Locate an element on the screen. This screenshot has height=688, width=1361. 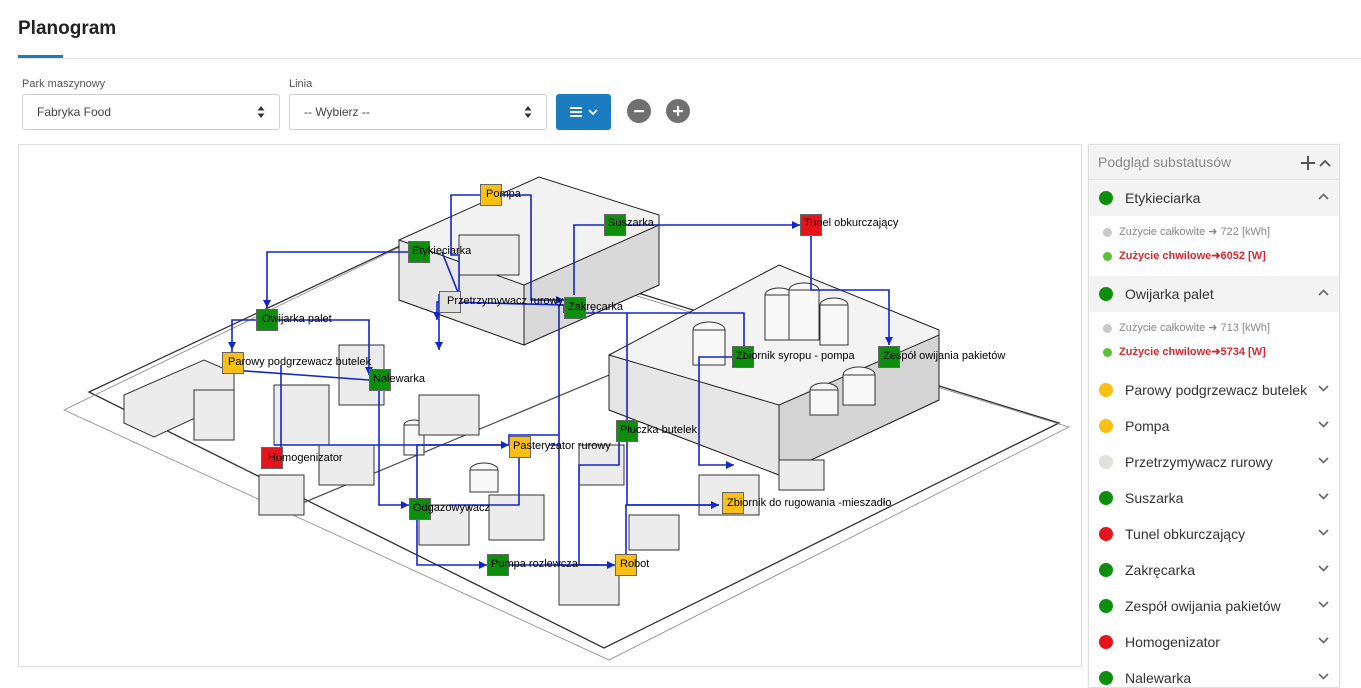
line-select: -- Wybierz -- is located at coordinates (418, 112).